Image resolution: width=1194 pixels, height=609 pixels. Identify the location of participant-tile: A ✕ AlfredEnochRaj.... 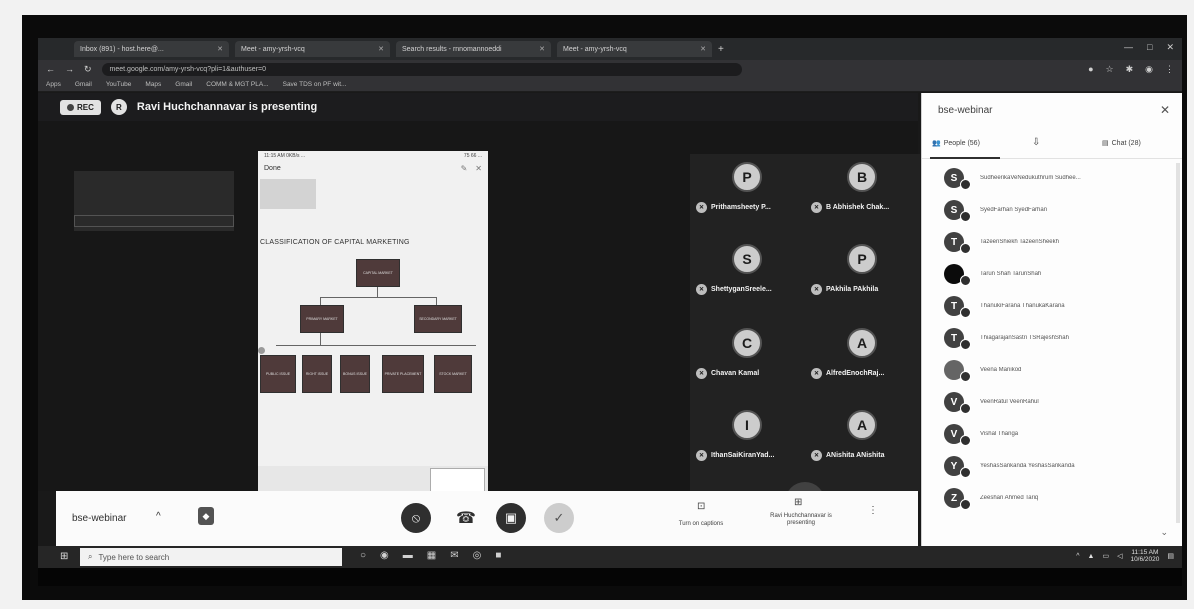
(862, 360).